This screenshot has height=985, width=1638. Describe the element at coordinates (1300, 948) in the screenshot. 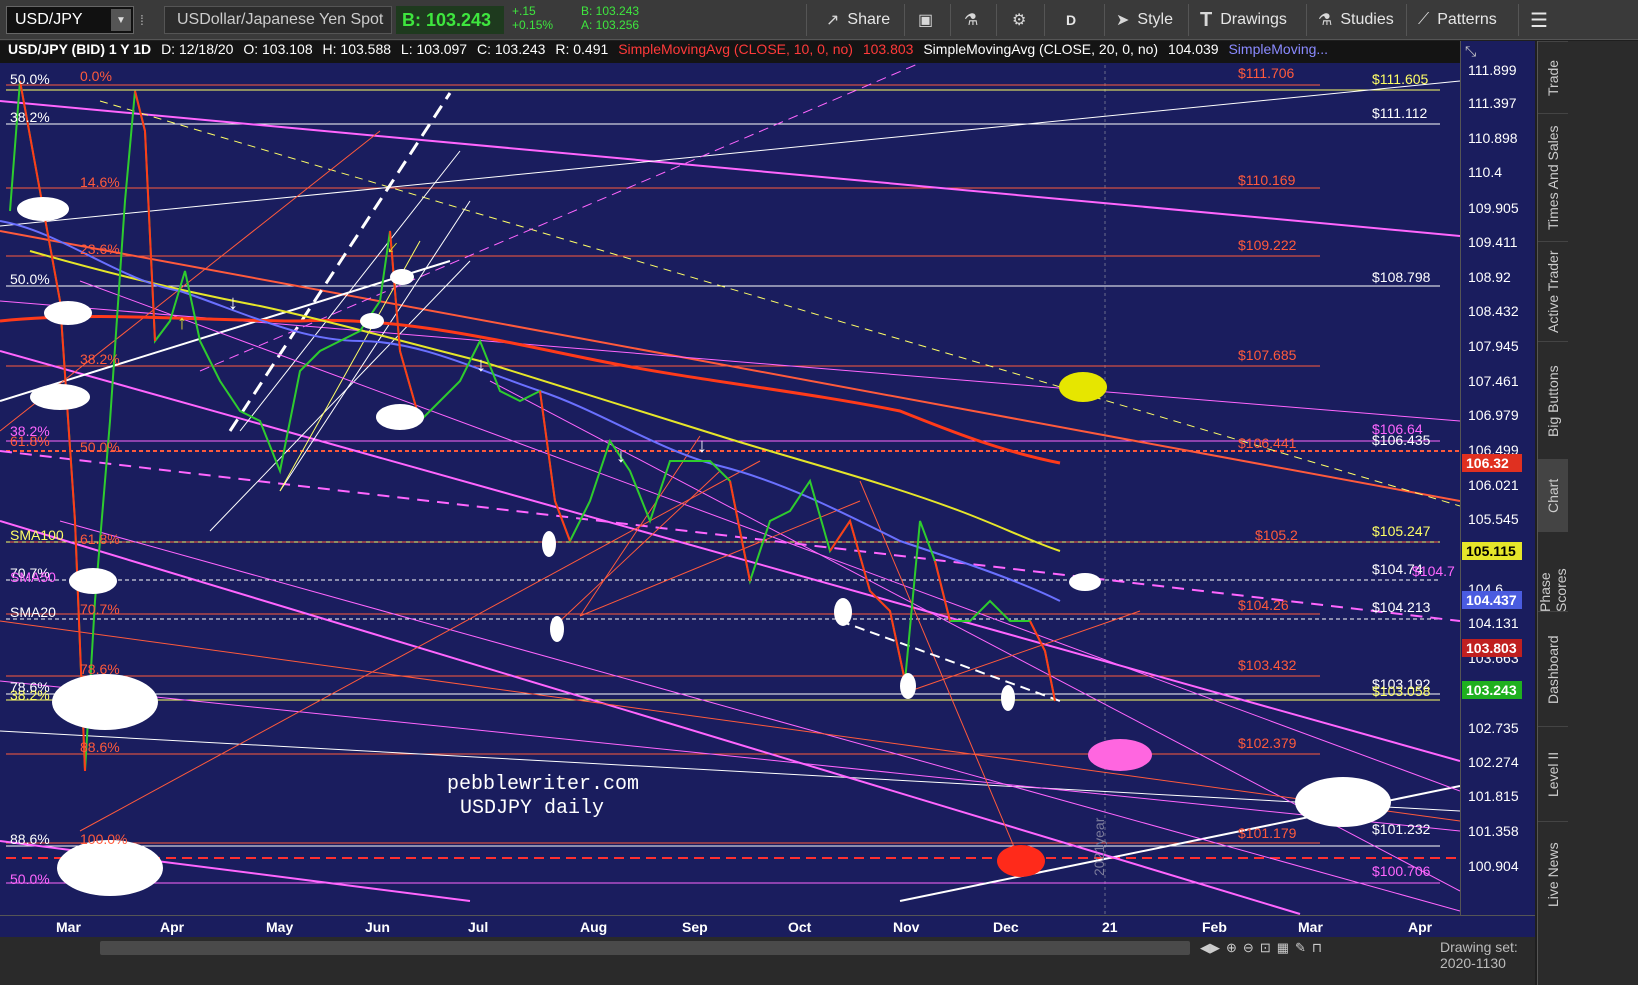

I see `drawing-tool-icon: ✎` at that location.